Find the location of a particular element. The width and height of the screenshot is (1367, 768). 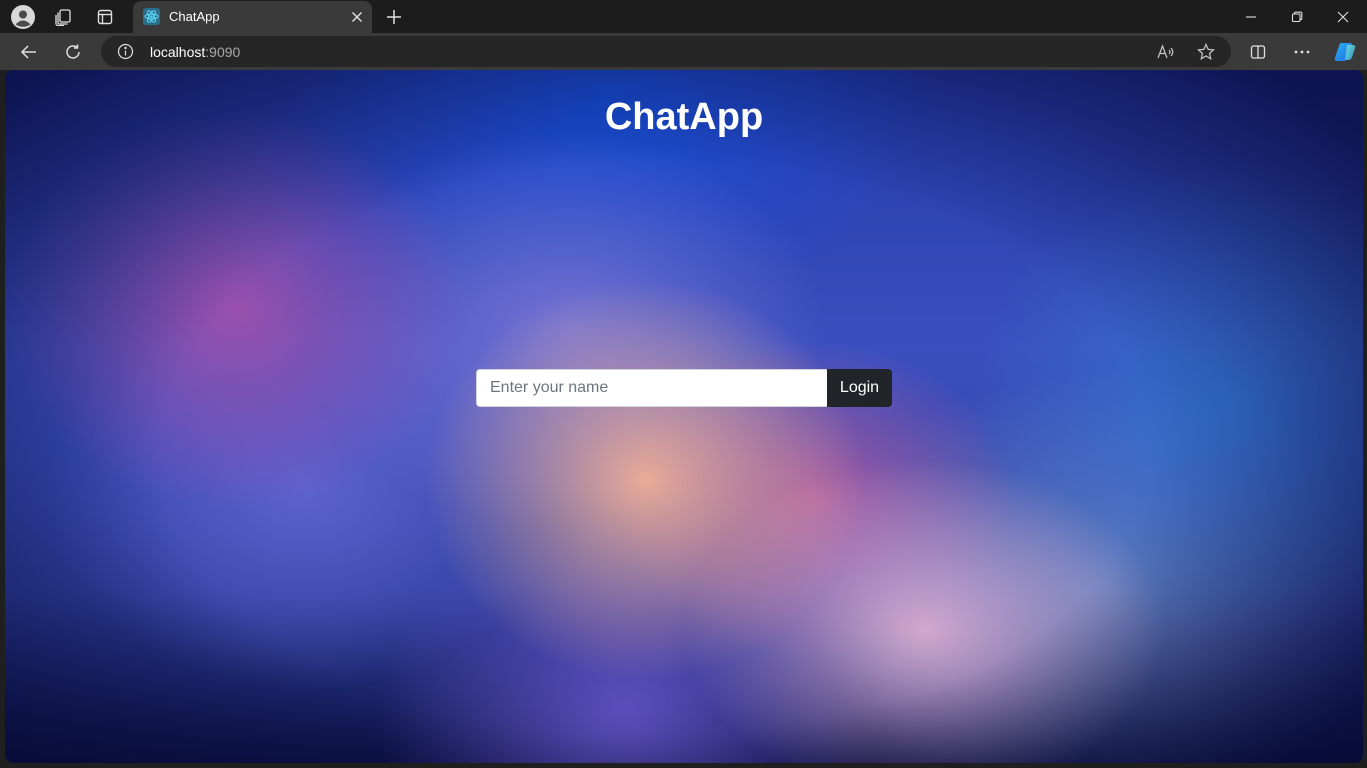

split-screen-icon is located at coordinates (1258, 52).